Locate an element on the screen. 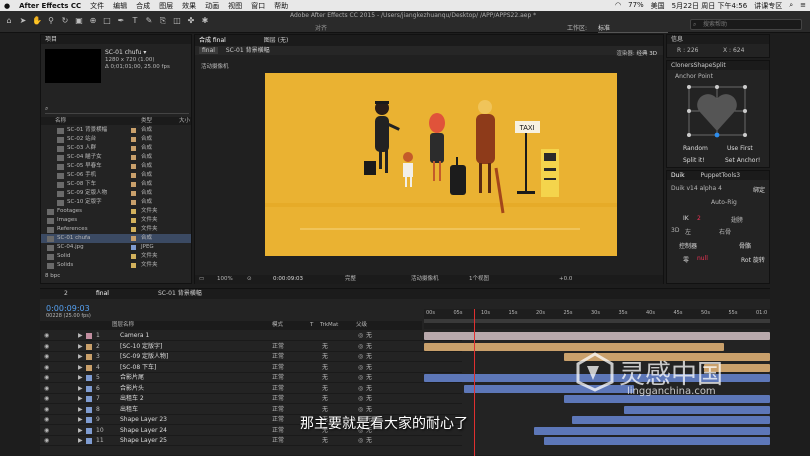  menu-file: 文件 is located at coordinates (97, 6).